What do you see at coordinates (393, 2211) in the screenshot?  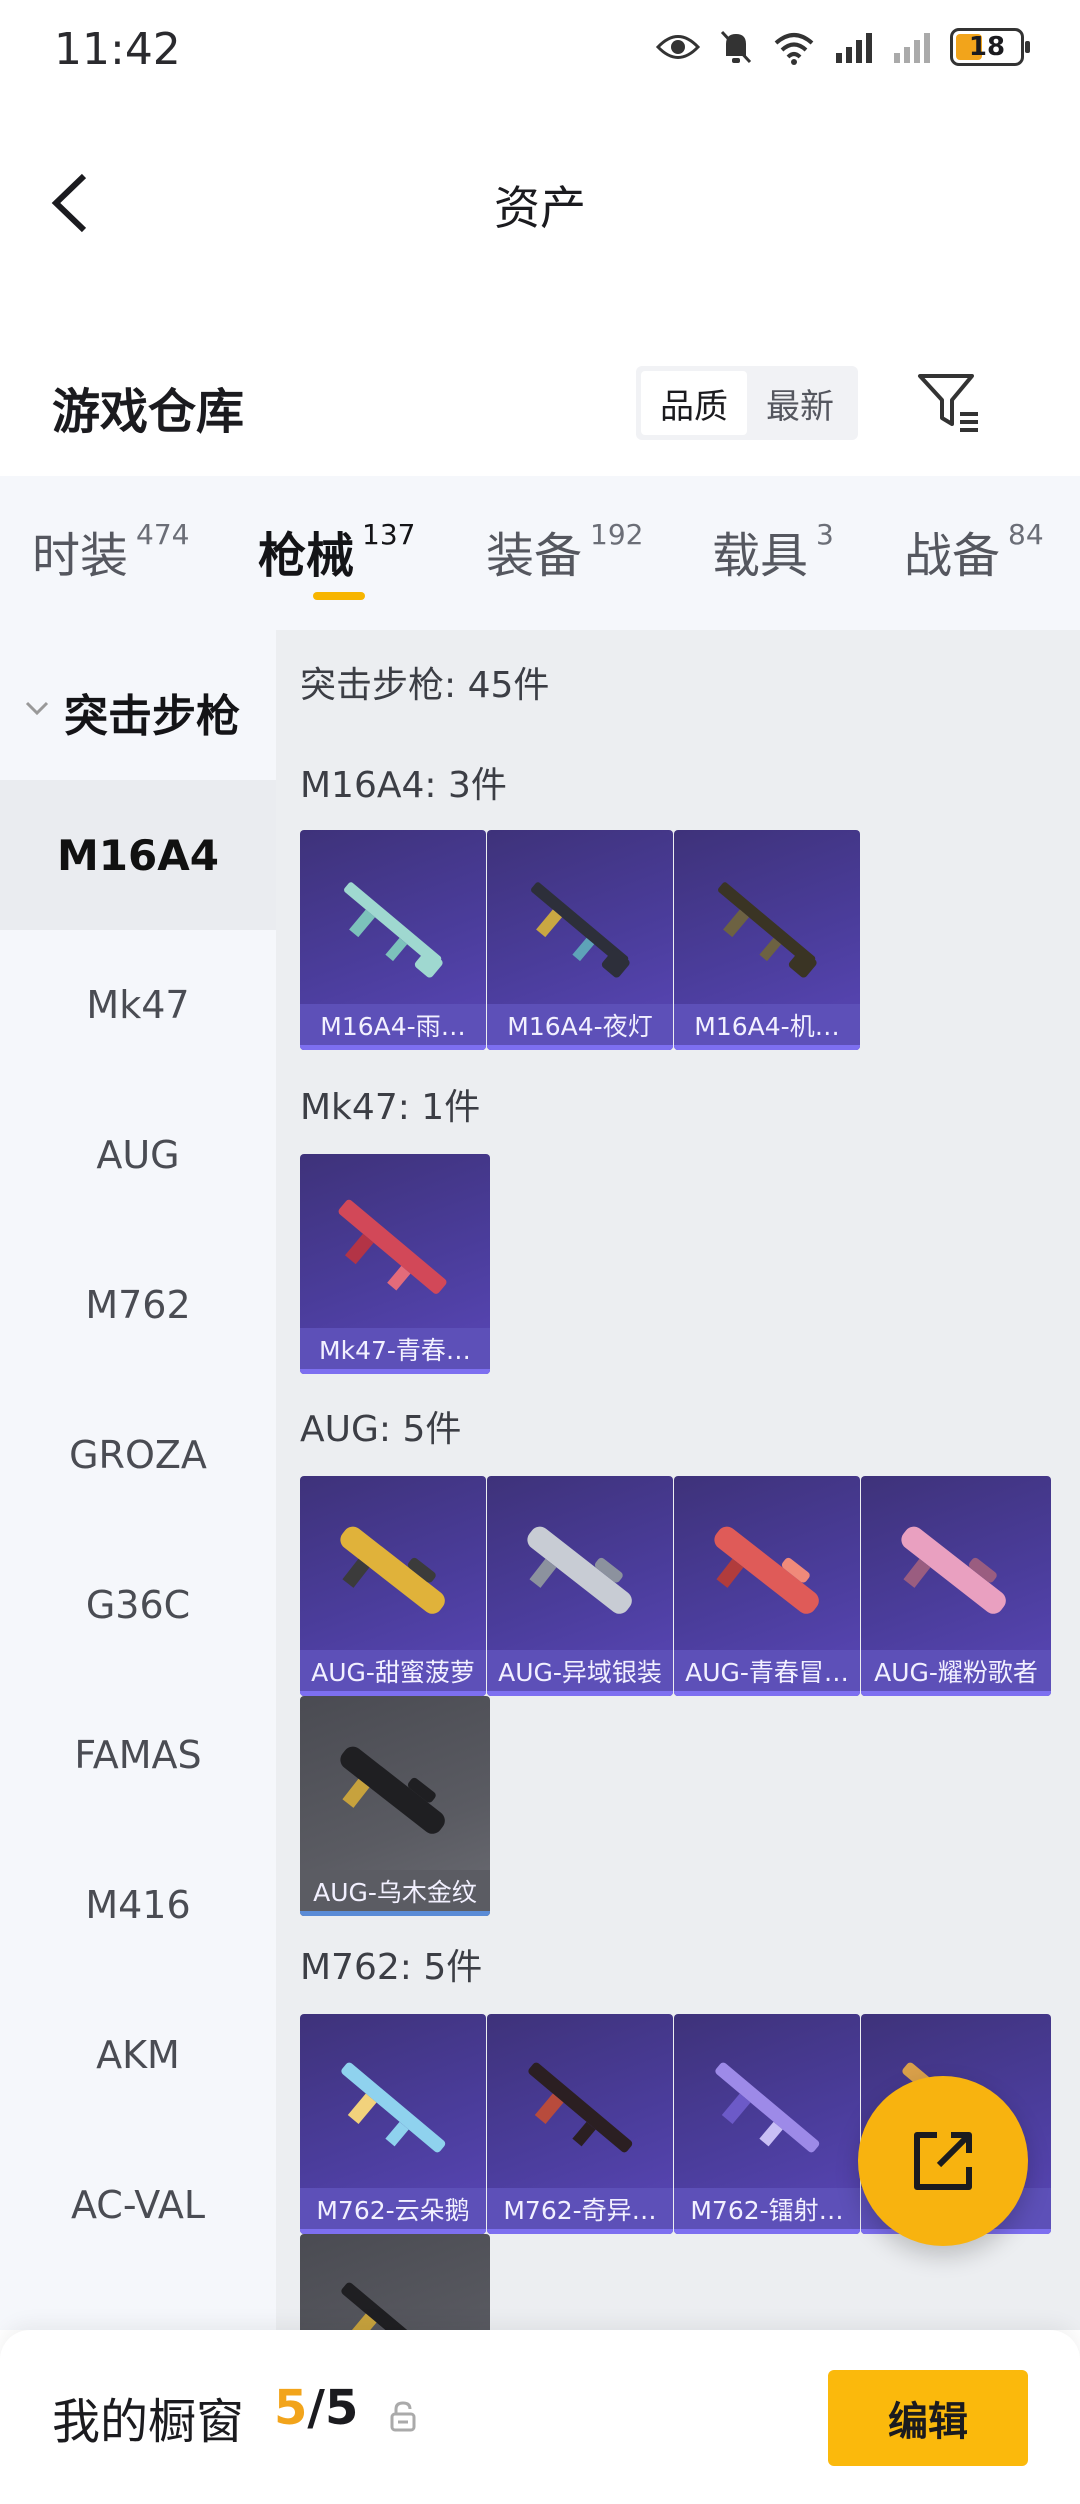 I see `weapon-card-name: M762-云朵鹅` at bounding box center [393, 2211].